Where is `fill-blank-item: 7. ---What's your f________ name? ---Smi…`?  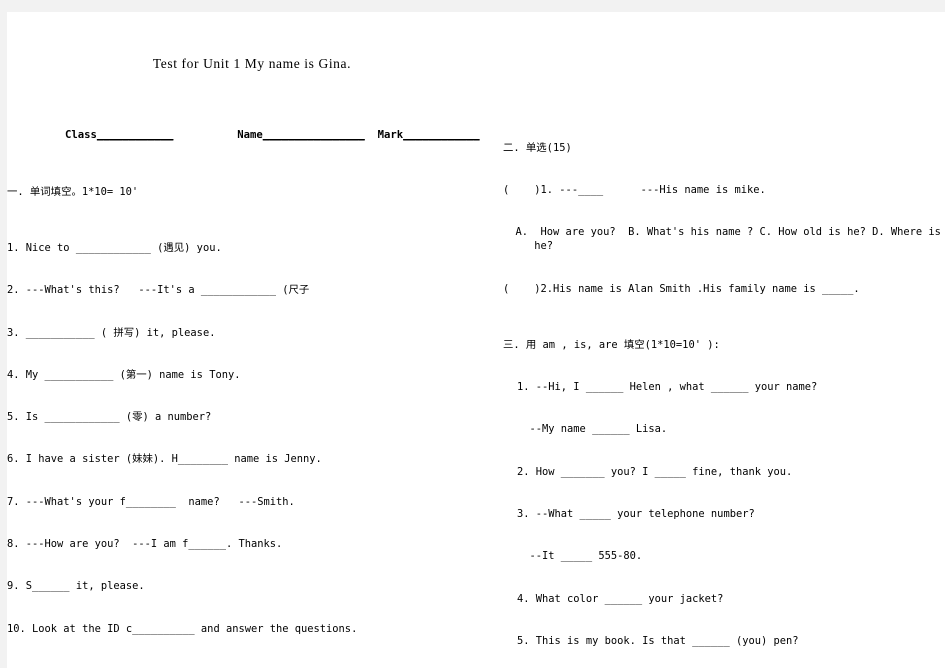
fill-blank-item: 7. ---What's your f________ name? ---Smi… is located at coordinates (244, 502).